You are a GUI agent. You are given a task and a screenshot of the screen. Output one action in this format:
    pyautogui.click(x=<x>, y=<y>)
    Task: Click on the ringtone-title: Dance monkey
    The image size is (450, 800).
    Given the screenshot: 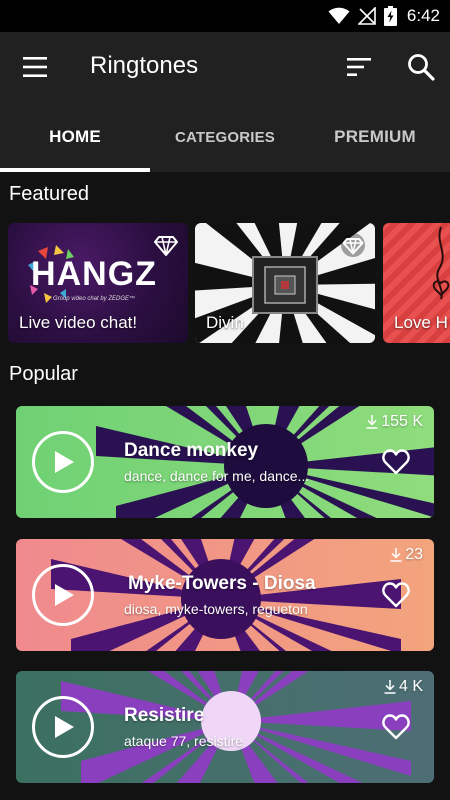 What is the action you would take?
    pyautogui.click(x=191, y=450)
    